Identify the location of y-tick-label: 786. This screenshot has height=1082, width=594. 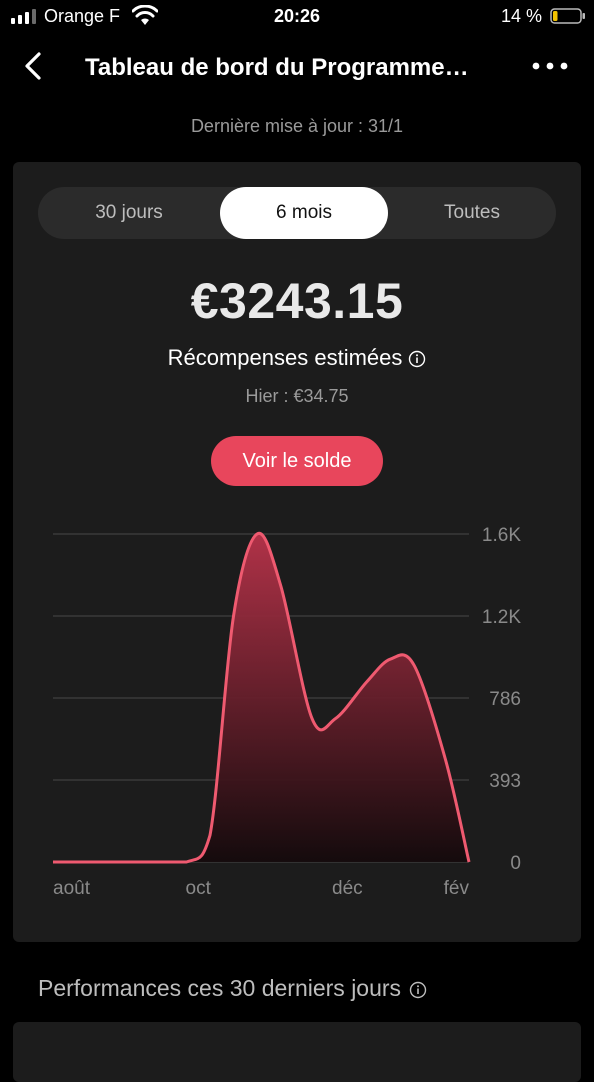
(505, 699).